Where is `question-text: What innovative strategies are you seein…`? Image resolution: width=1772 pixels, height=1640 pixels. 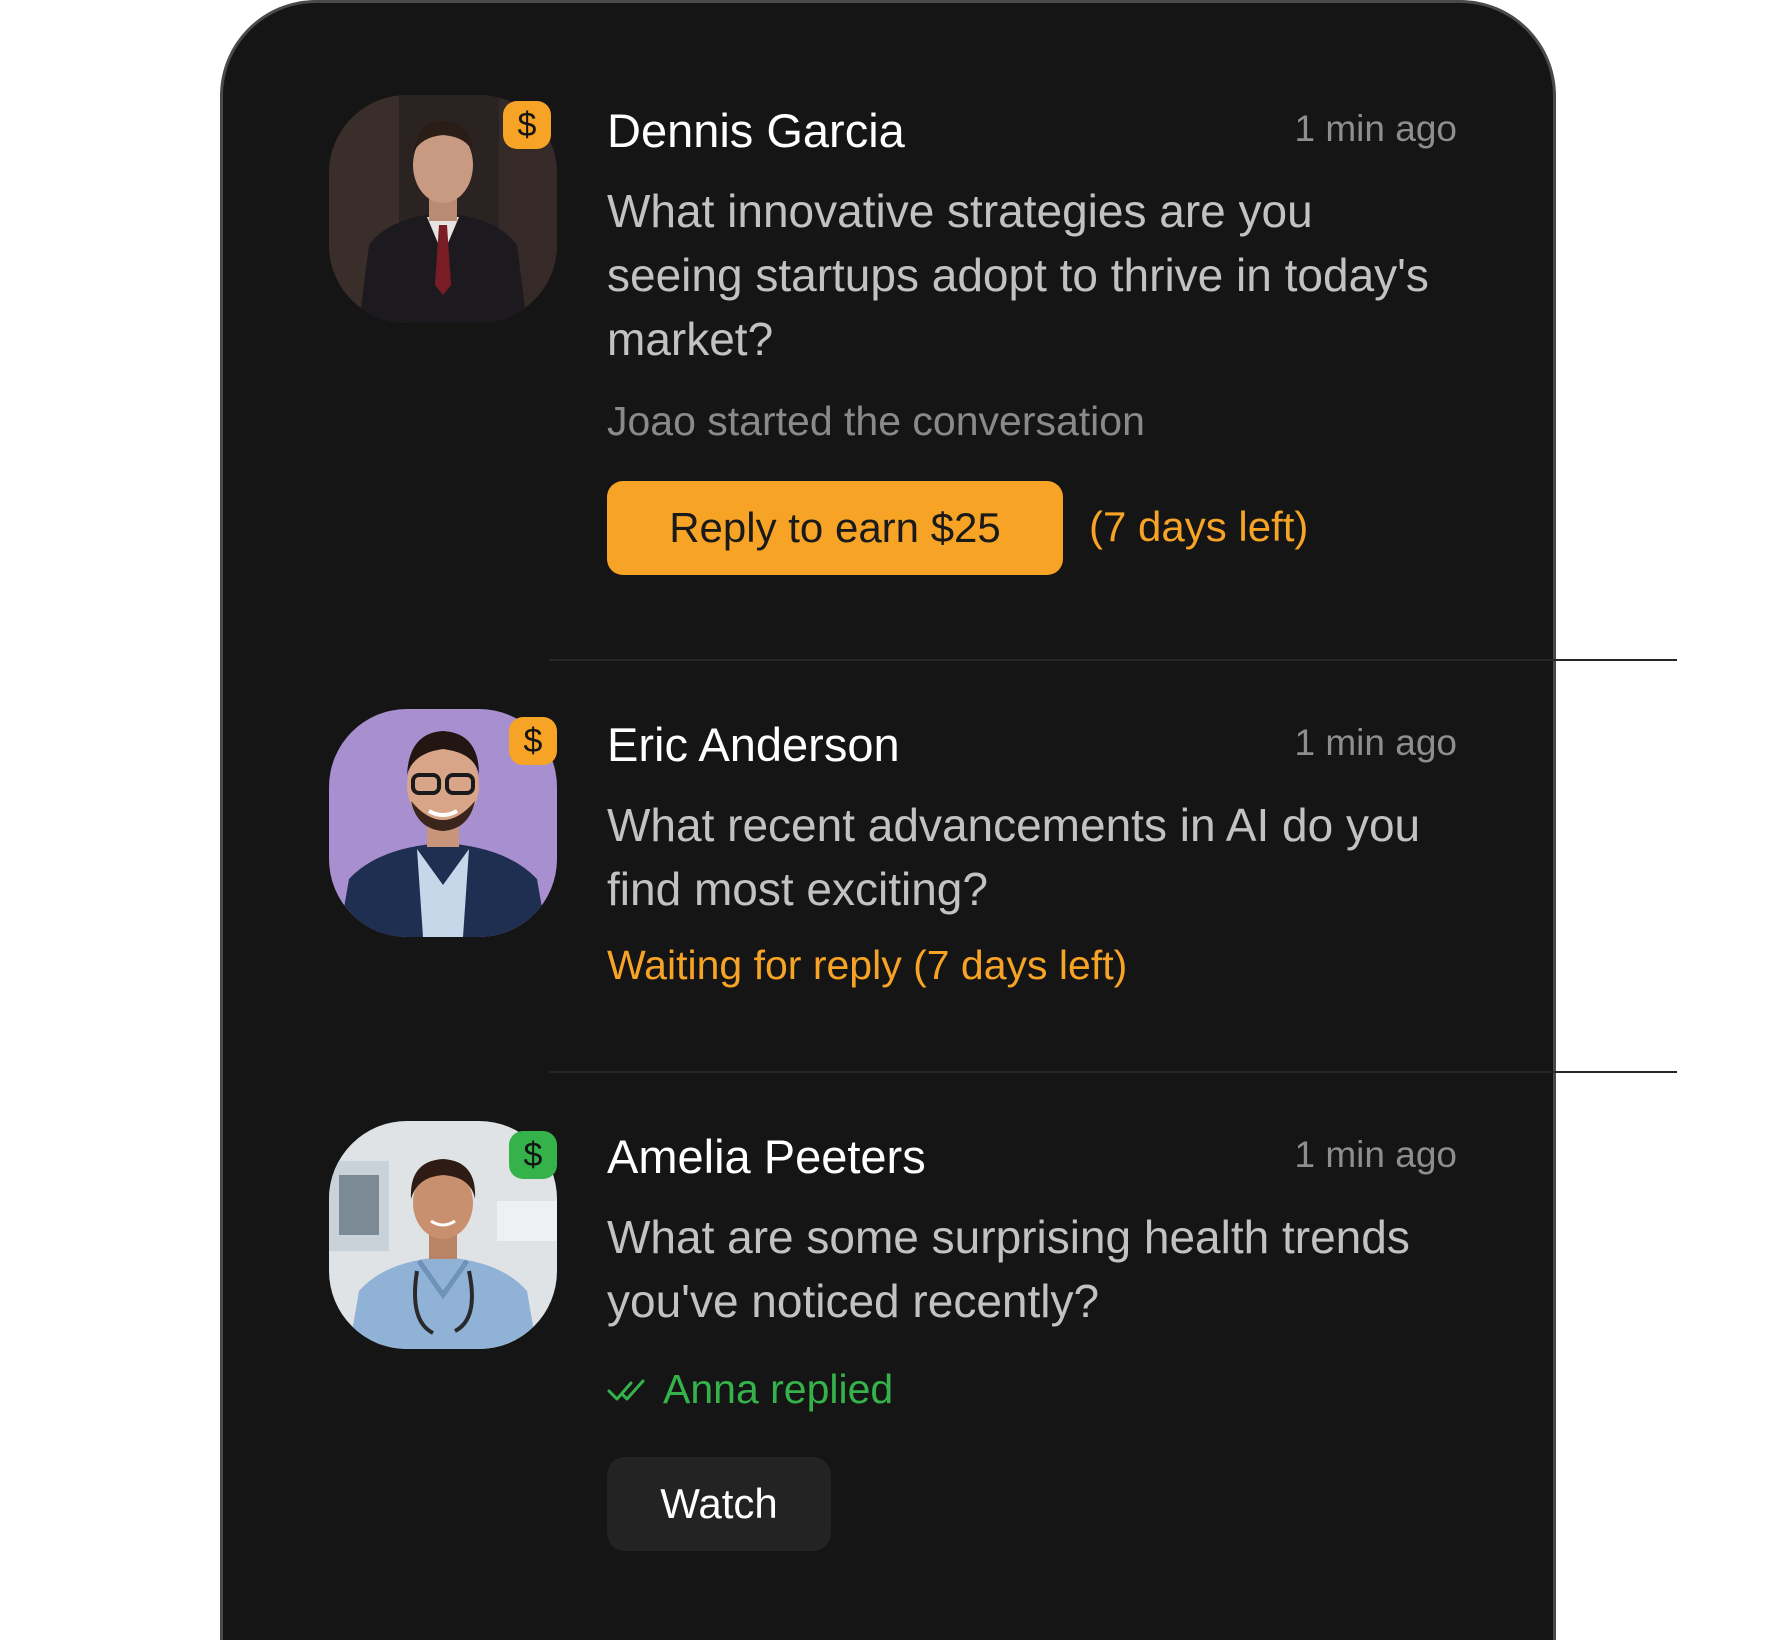
question-text: What innovative strategies are you seein… is located at coordinates (1018, 275).